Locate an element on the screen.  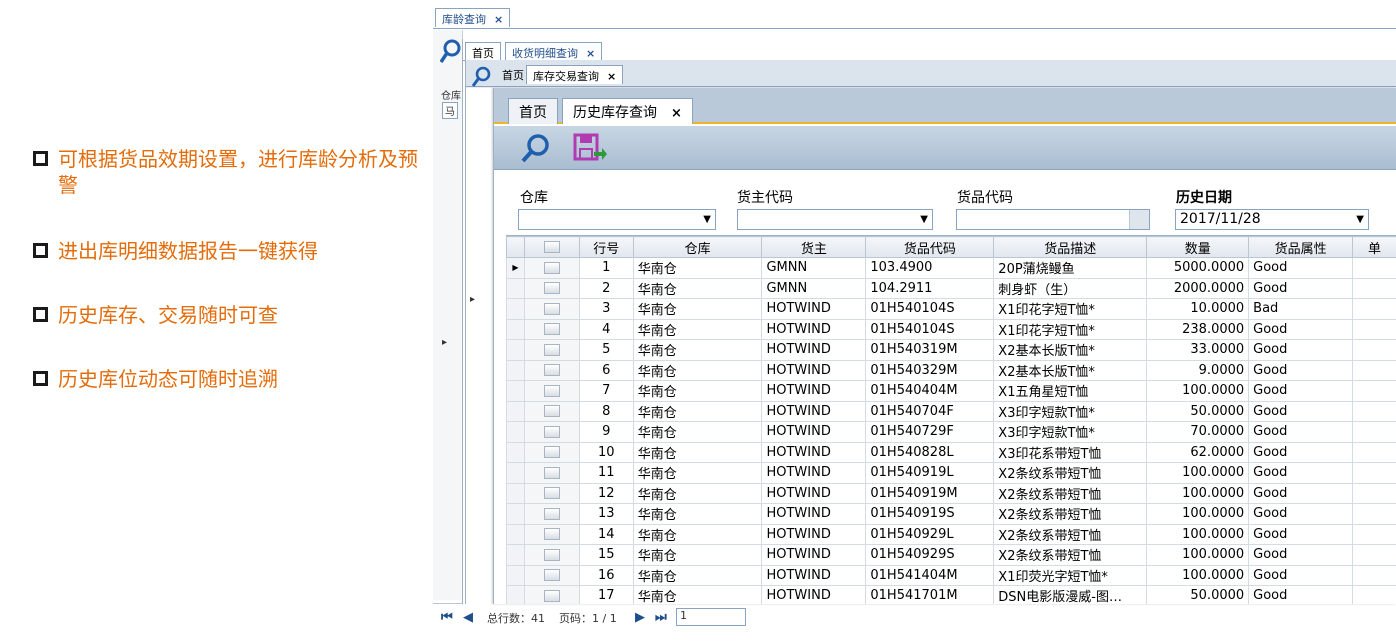
tab-receiving-detail: 收货明细查询 × is located at coordinates (554, 51).